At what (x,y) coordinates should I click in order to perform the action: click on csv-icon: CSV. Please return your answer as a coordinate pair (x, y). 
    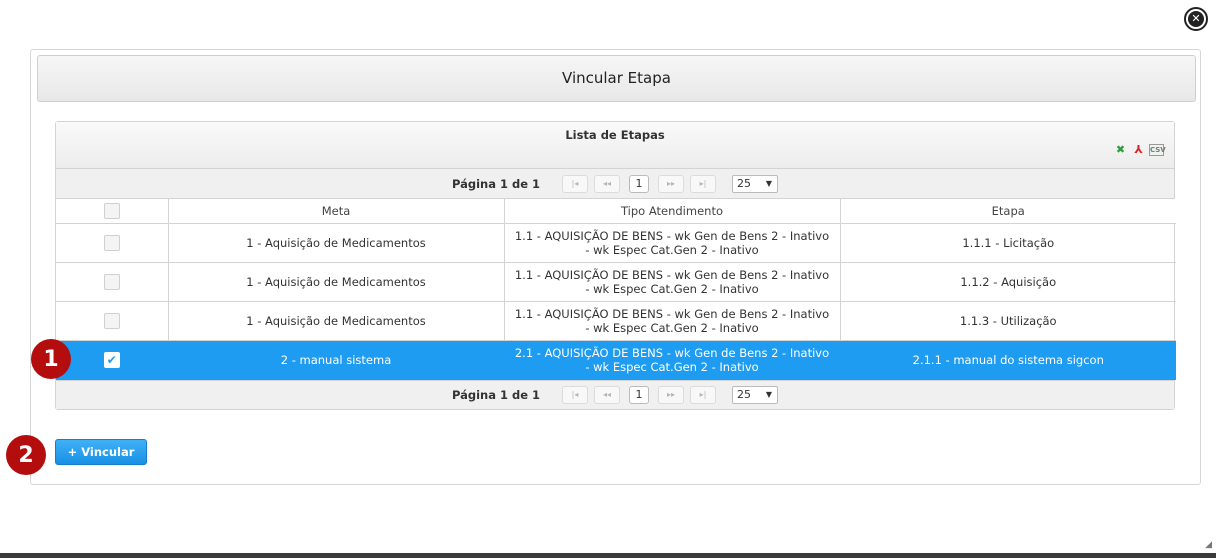
    Looking at the image, I should click on (1157, 150).